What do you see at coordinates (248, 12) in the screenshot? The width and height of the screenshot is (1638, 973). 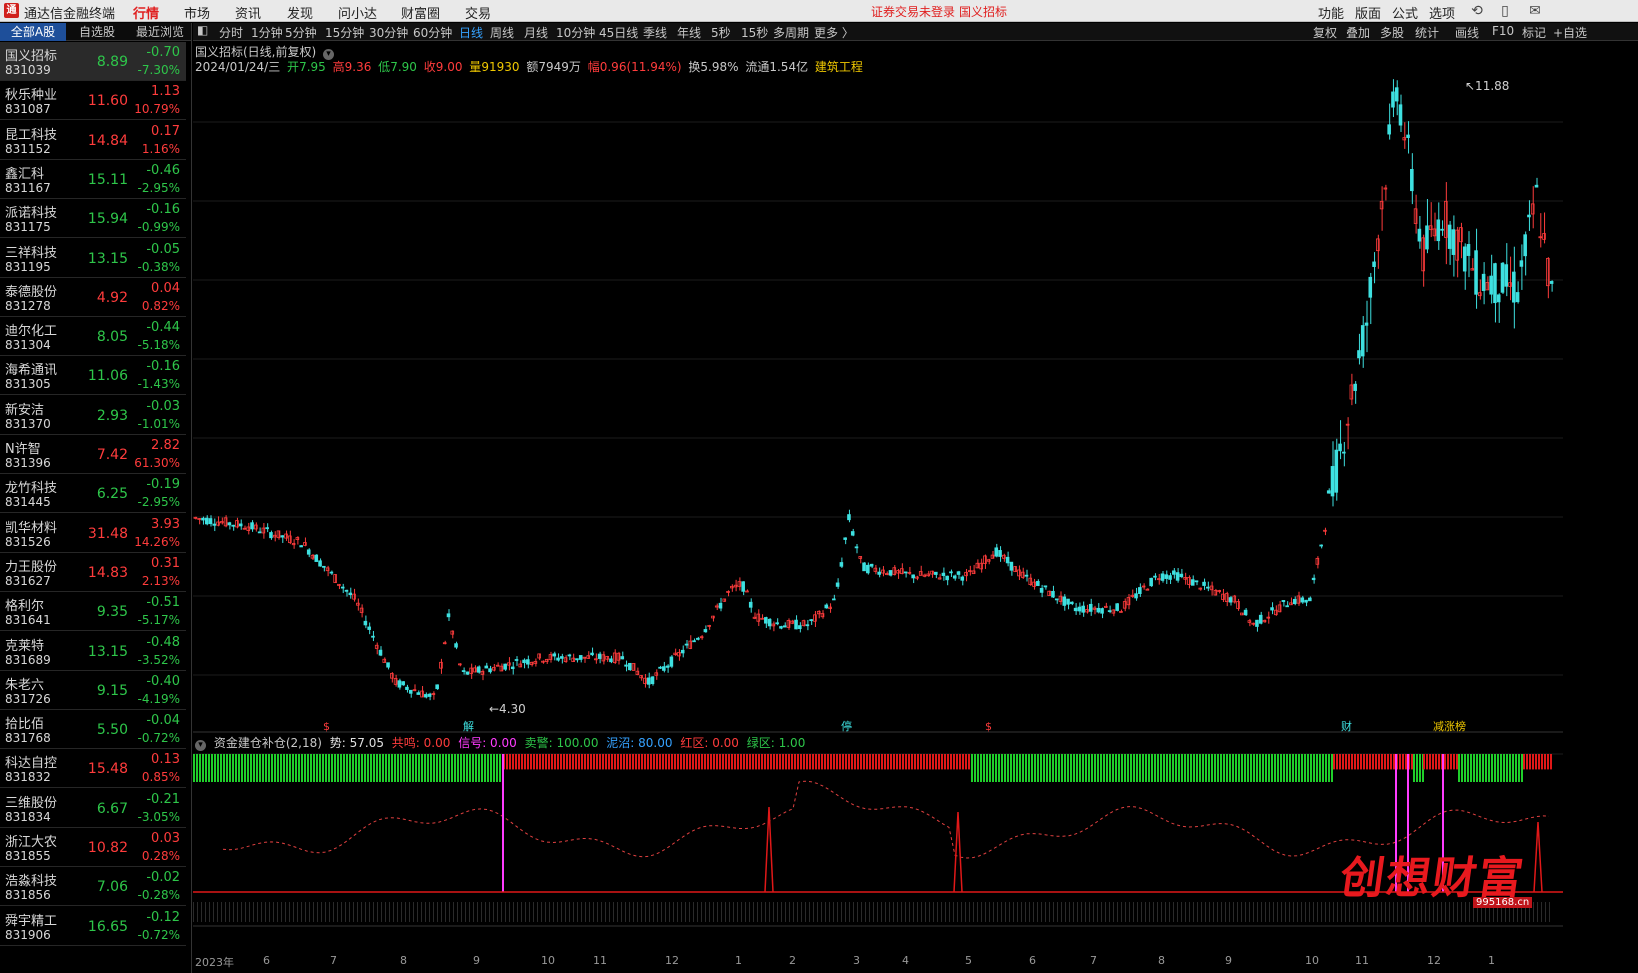 I see `menu-zixun: 资讯` at bounding box center [248, 12].